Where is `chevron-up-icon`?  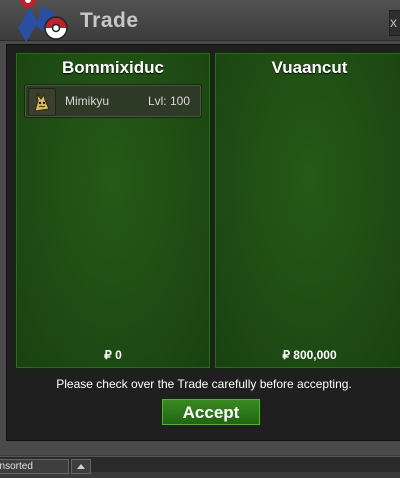 chevron-up-icon is located at coordinates (81, 466).